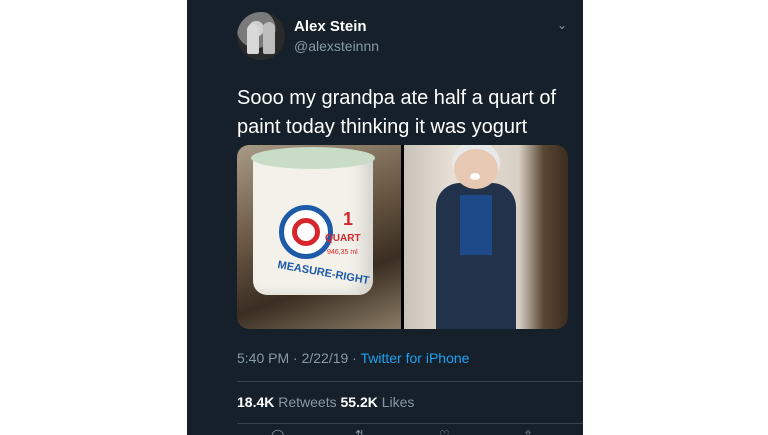 The width and height of the screenshot is (768, 435). I want to click on tweet-meta: 5:40 PM · 2/22/19 · Twitter for iPhone, so click(353, 358).